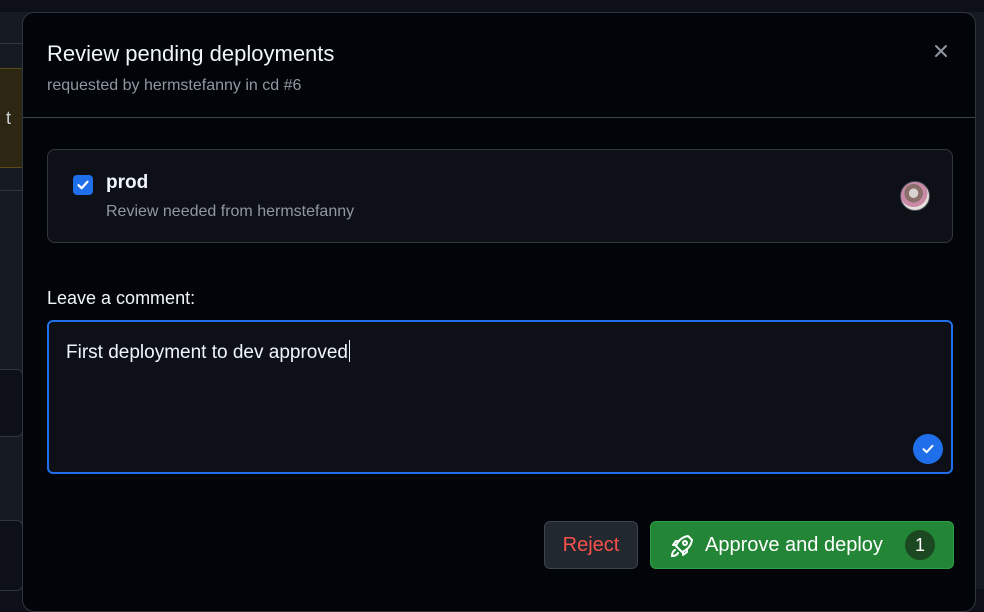  Describe the element at coordinates (9, 118) in the screenshot. I see `background-warning-text: t` at that location.